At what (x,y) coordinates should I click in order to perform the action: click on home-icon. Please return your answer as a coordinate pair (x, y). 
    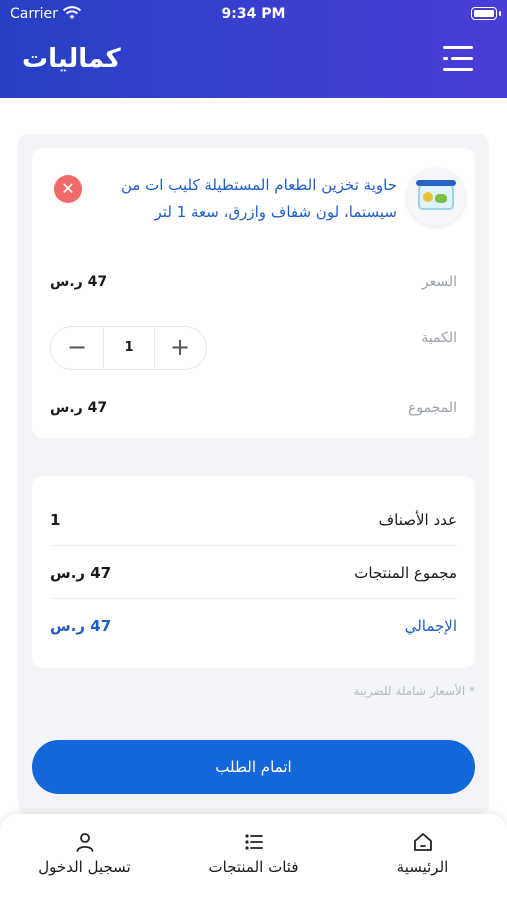
    Looking at the image, I should click on (422, 842).